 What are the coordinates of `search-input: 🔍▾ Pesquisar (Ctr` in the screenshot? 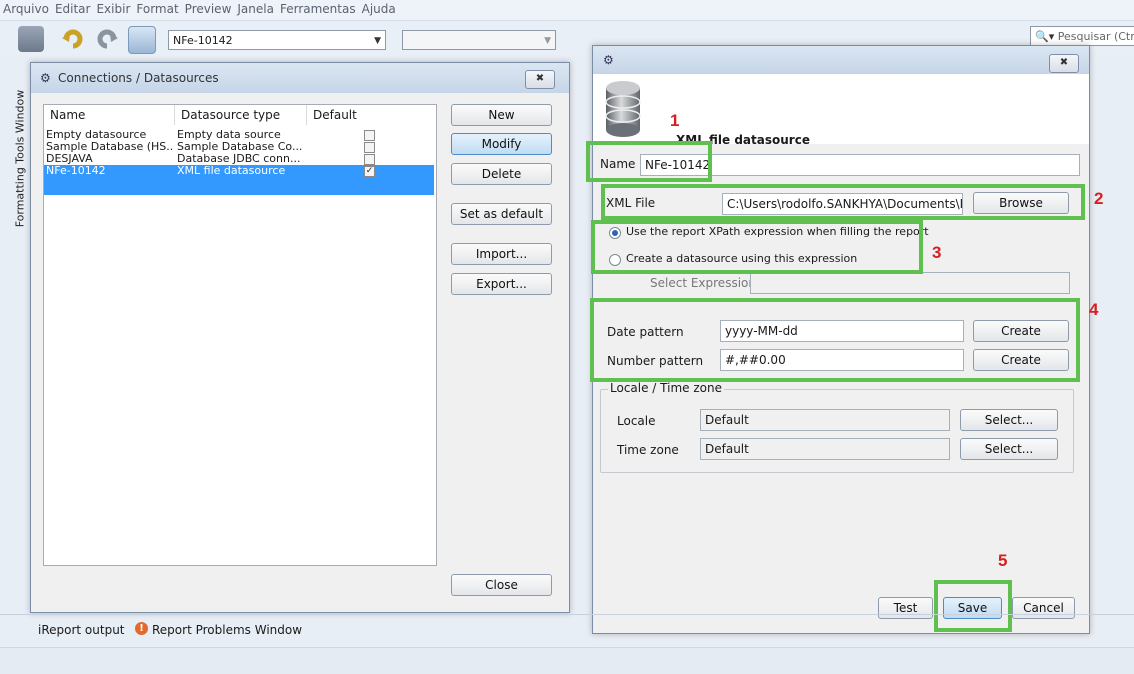 It's located at (1082, 36).